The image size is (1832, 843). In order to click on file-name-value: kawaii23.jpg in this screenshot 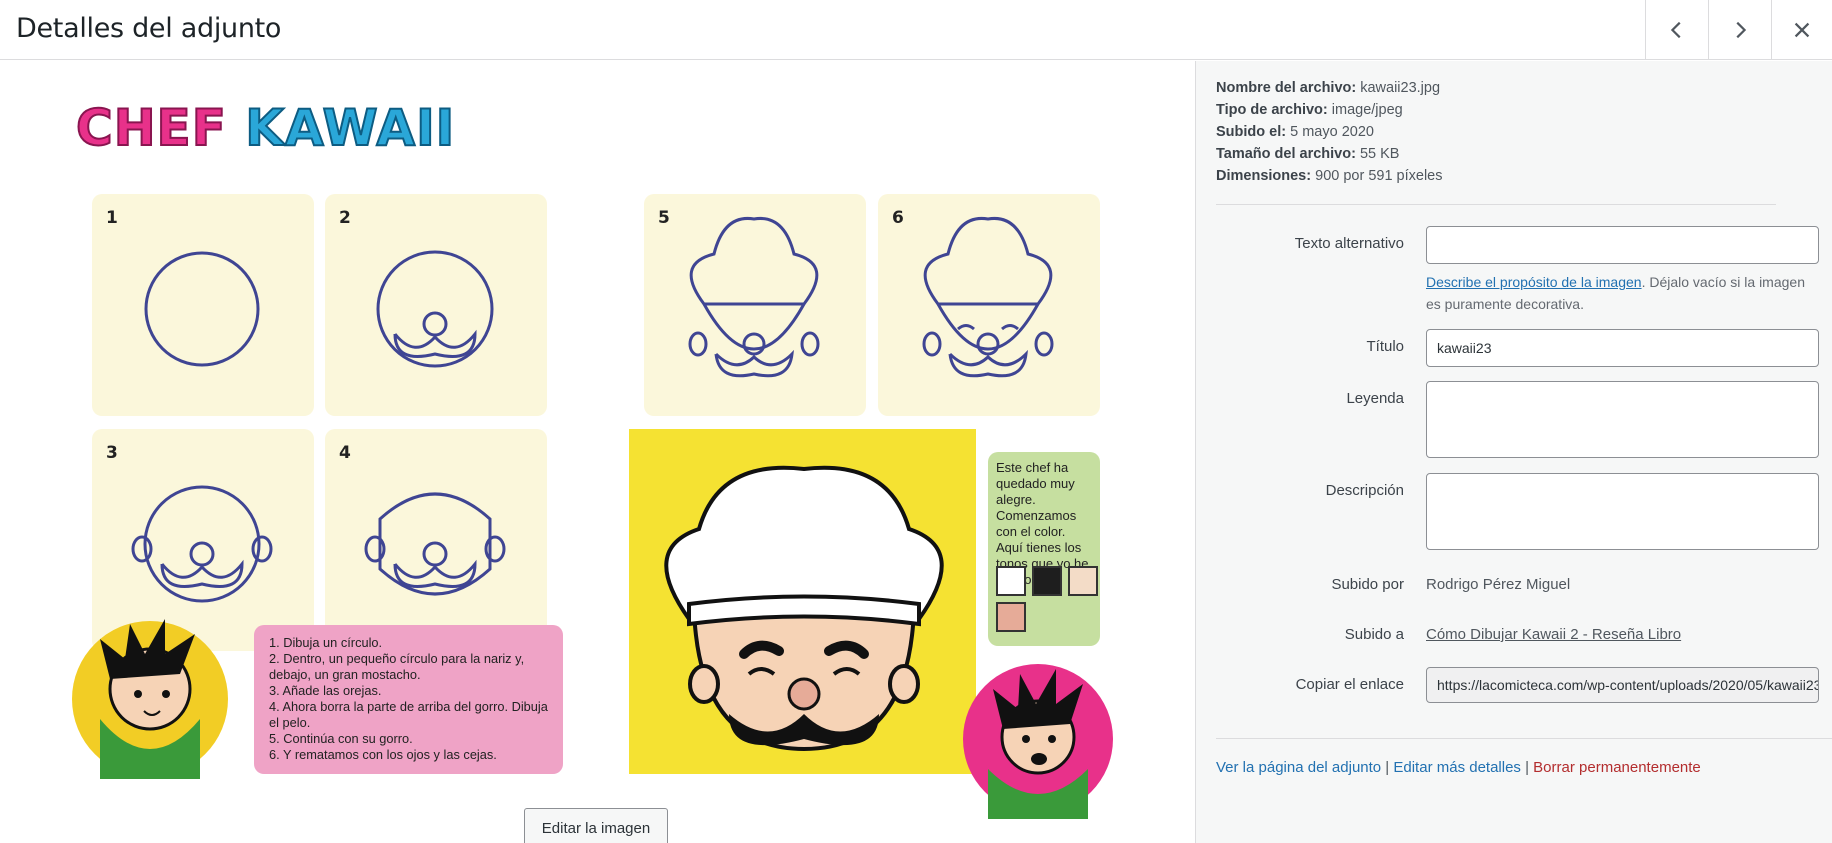, I will do `click(1400, 88)`.